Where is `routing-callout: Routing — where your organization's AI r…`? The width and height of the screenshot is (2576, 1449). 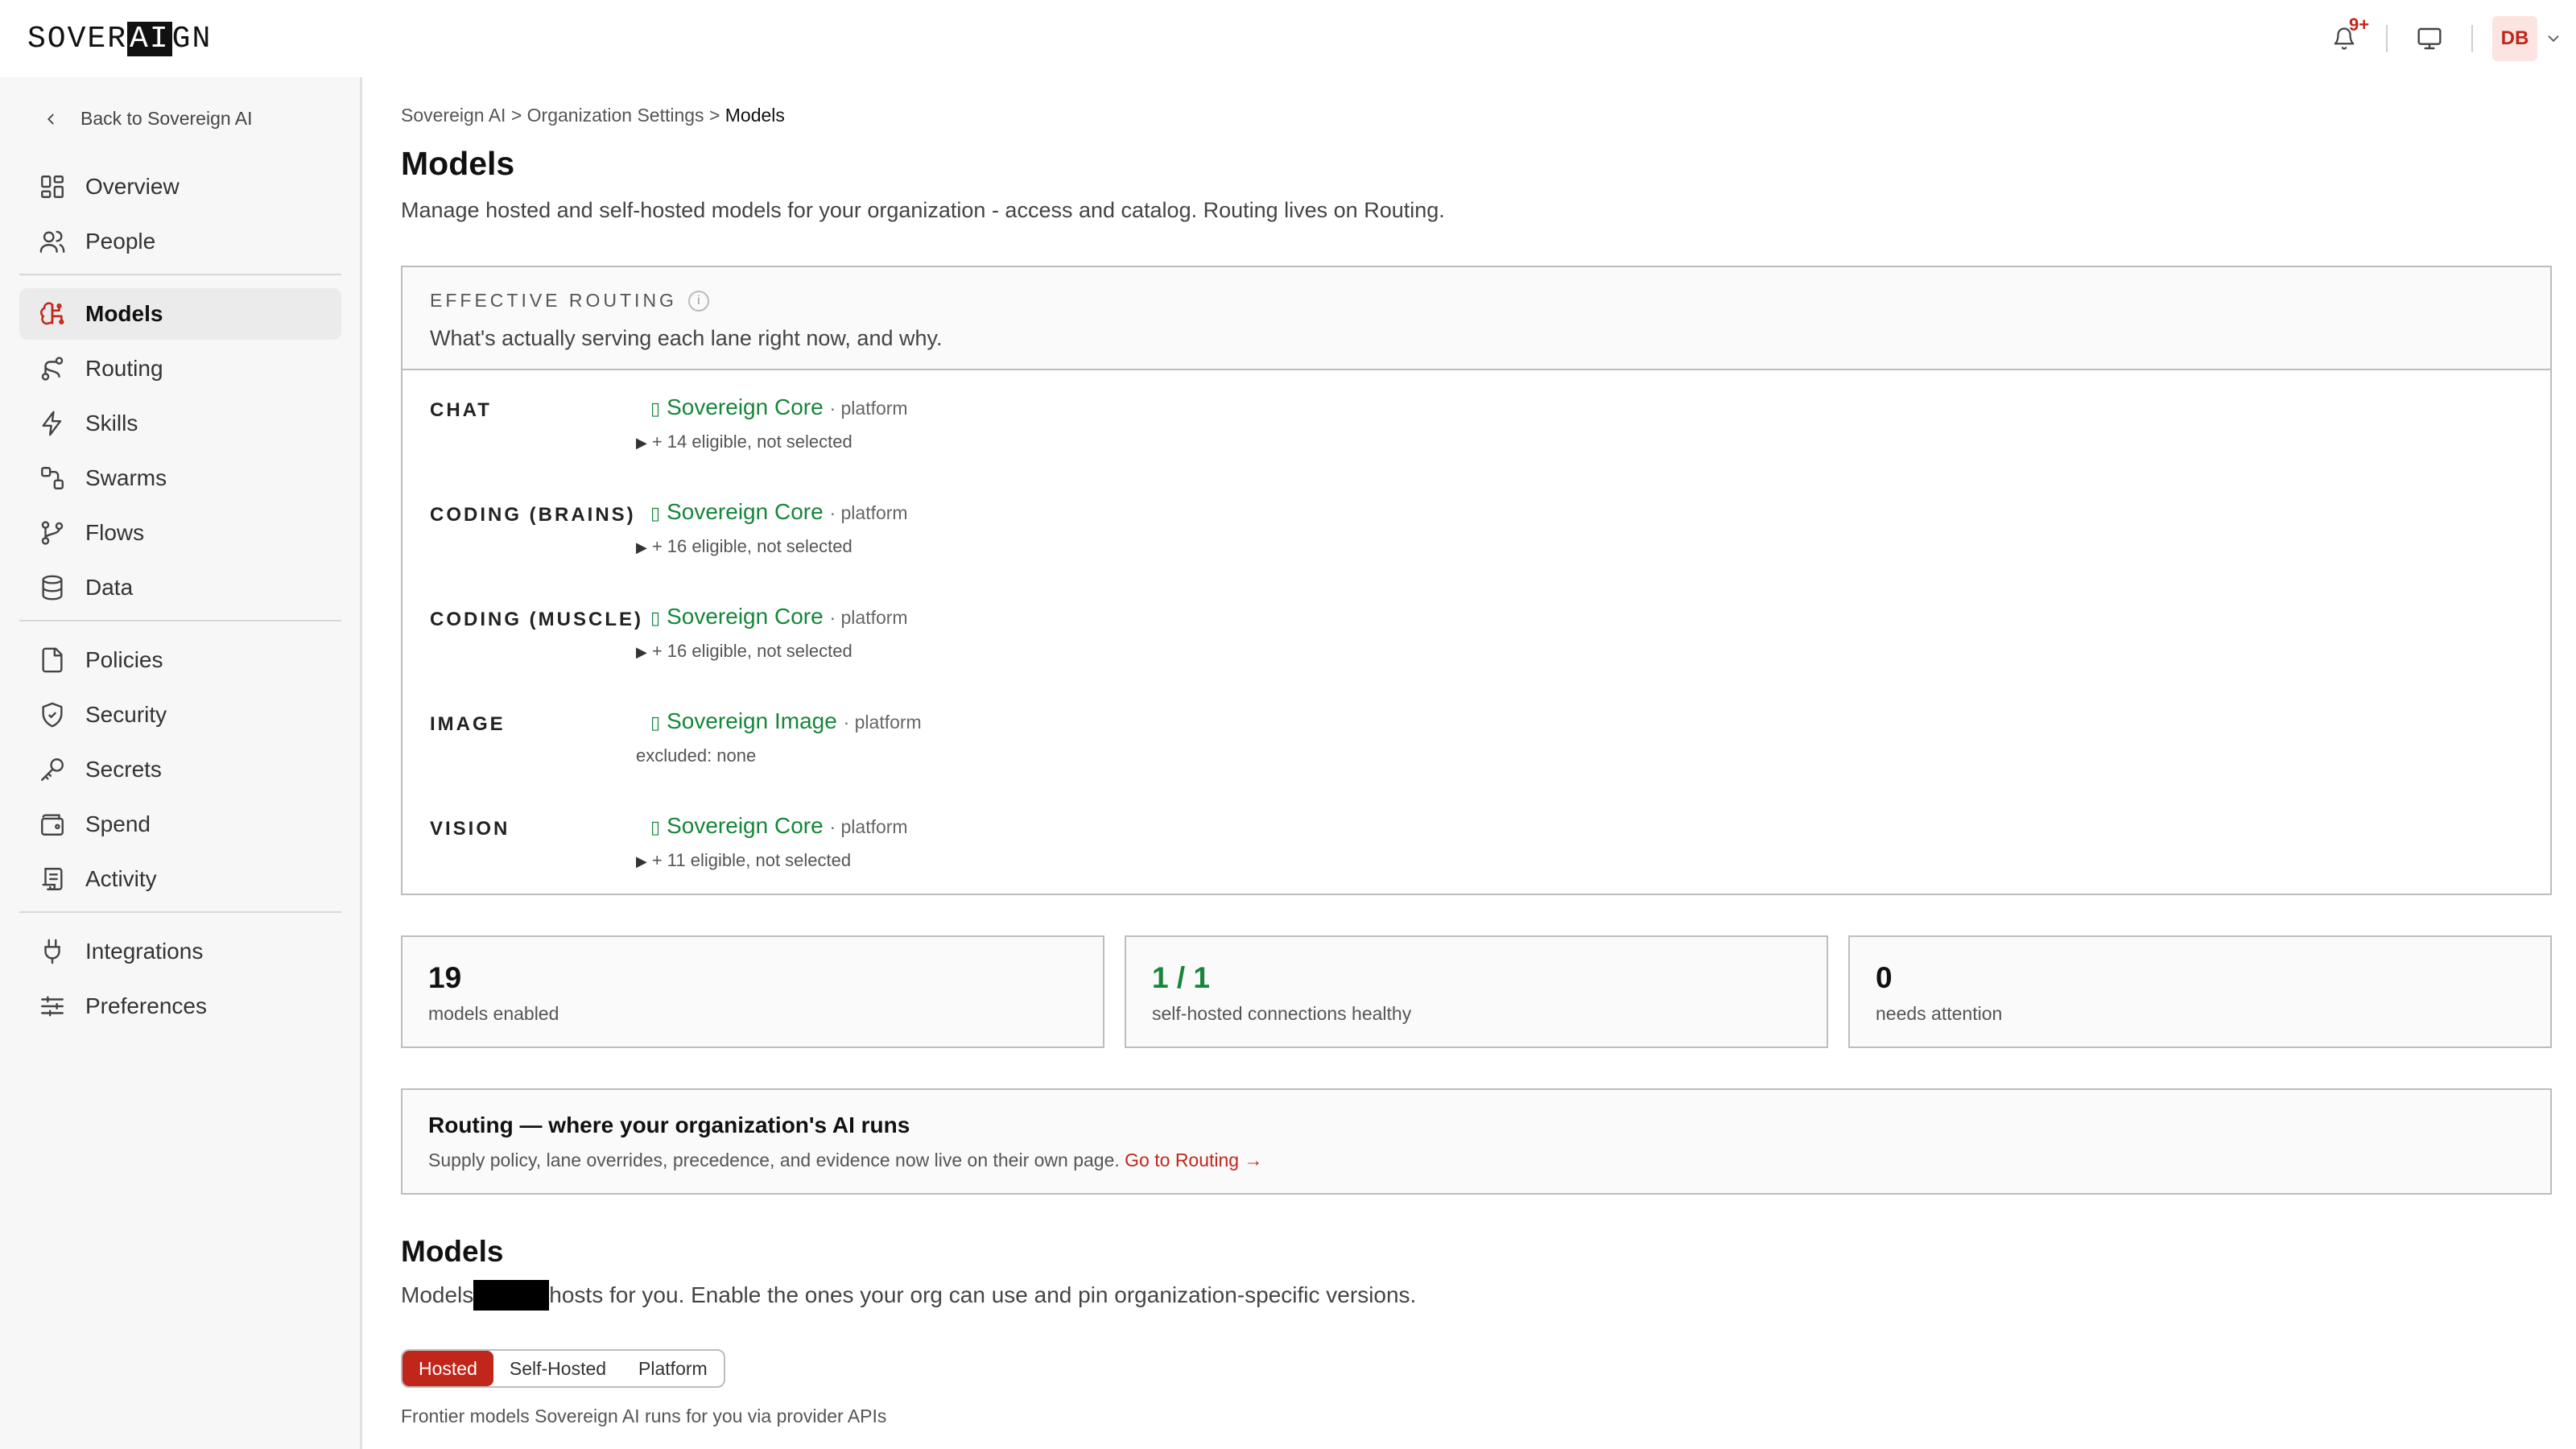
routing-callout: Routing — where your organization's AI r… is located at coordinates (1476, 1141).